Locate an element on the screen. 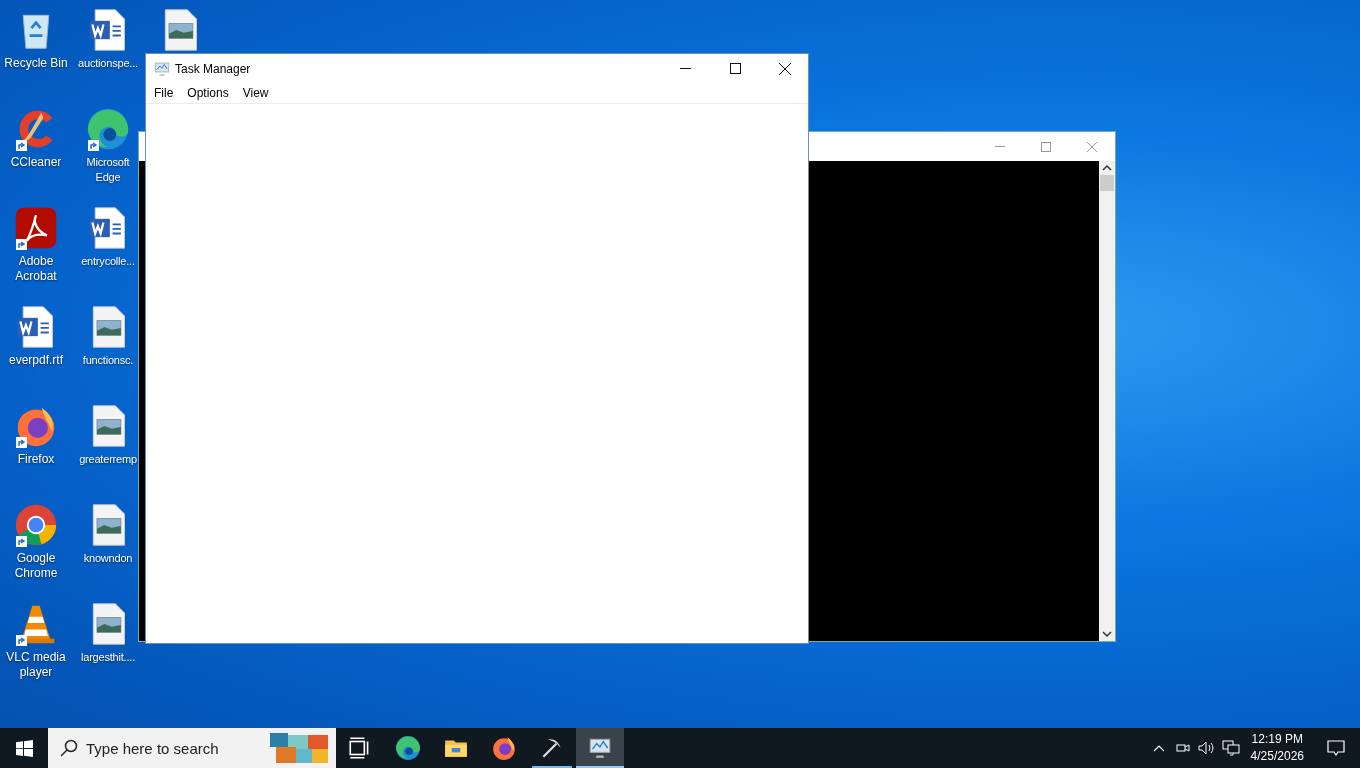 This screenshot has width=1360, height=768. desktop-icon-label: everpdf.rtf is located at coordinates (36, 360).